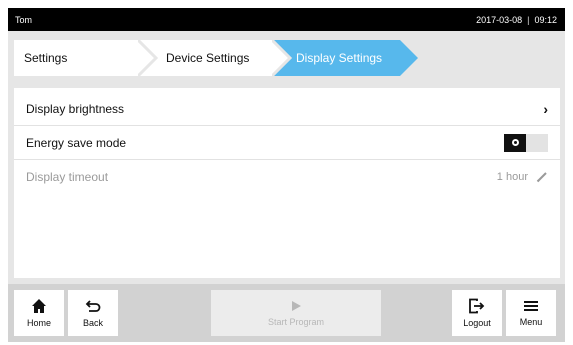 This screenshot has height=345, width=573. Describe the element at coordinates (287, 109) in the screenshot. I see `display-brightness-row: Display brightness ›` at that location.